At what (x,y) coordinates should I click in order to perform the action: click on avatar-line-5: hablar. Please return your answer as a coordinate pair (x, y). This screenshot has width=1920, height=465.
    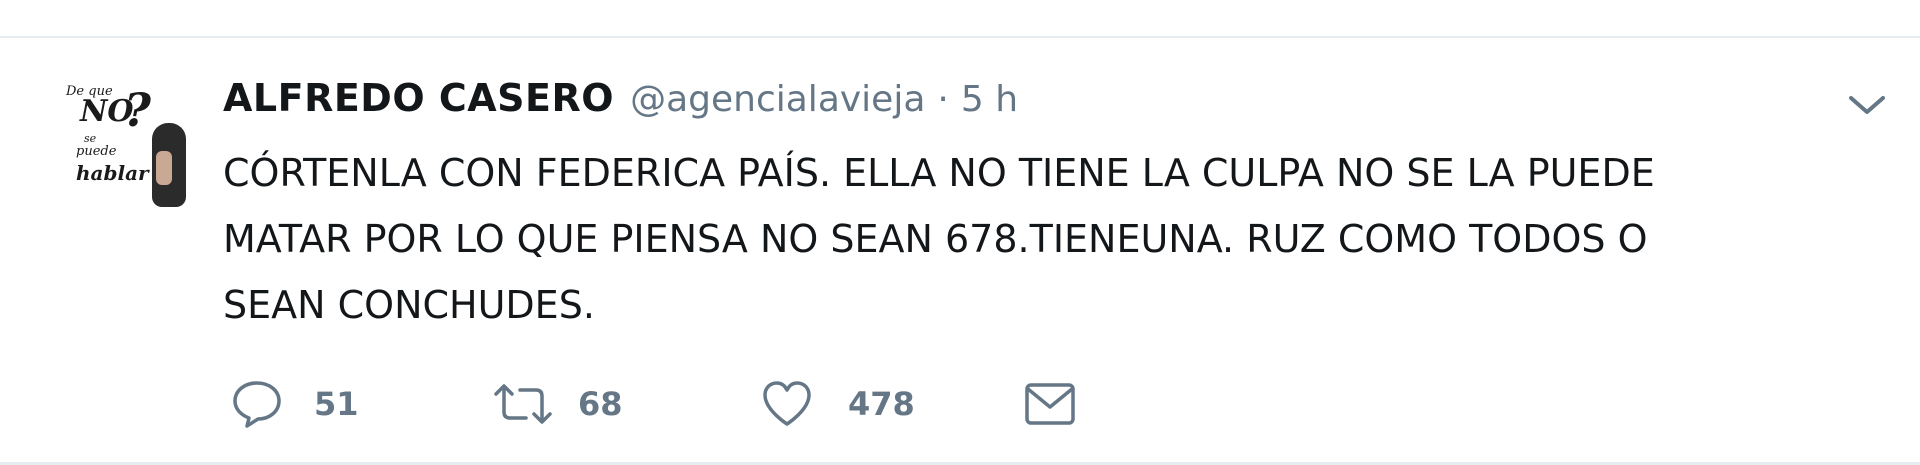
    Looking at the image, I should click on (112, 173).